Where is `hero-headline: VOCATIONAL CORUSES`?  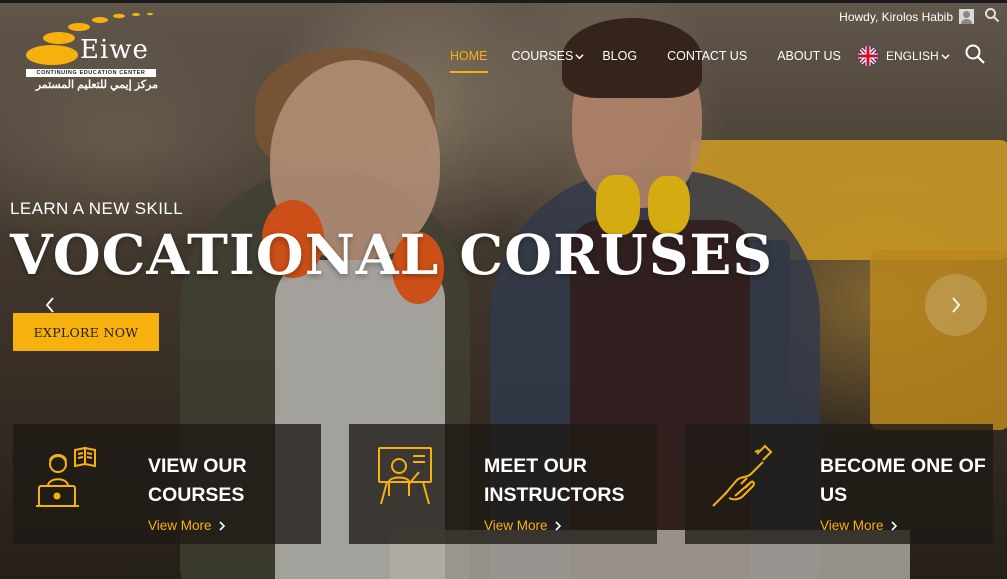 hero-headline: VOCATIONAL CORUSES is located at coordinates (392, 254).